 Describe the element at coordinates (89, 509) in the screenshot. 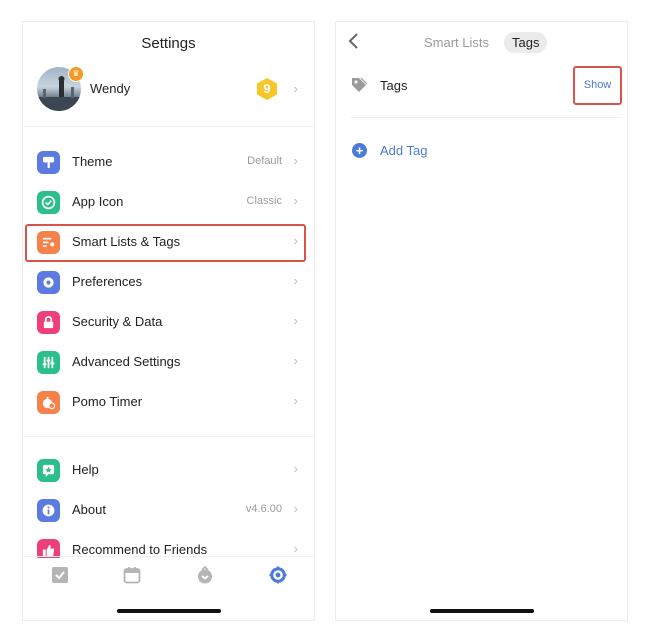

I see `settings-item-label: About` at that location.